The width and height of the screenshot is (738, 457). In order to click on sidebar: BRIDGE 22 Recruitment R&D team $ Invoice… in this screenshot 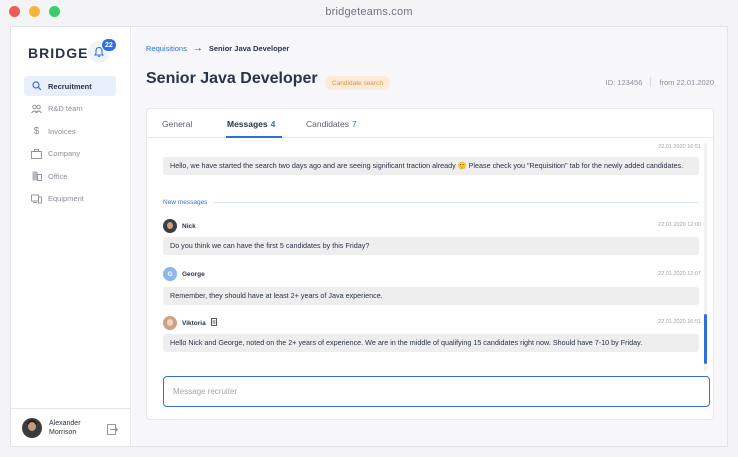, I will do `click(71, 236)`.